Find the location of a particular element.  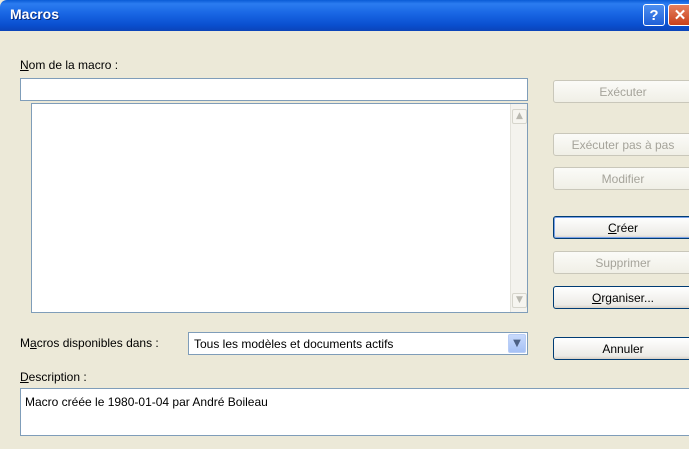

macro-list-scrollbar: ▲ ▼ is located at coordinates (518, 208).